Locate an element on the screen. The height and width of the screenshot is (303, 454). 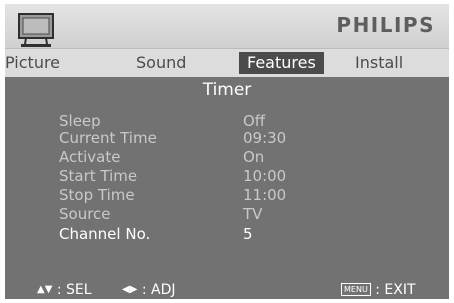
left-right-arrow-icon: ◀▶ is located at coordinates (130, 289).